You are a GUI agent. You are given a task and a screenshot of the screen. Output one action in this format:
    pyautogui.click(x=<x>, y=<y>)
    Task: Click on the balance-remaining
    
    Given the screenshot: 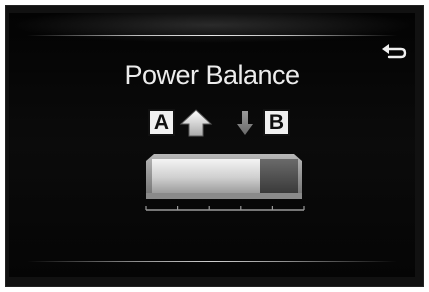 What is the action you would take?
    pyautogui.click(x=279, y=176)
    